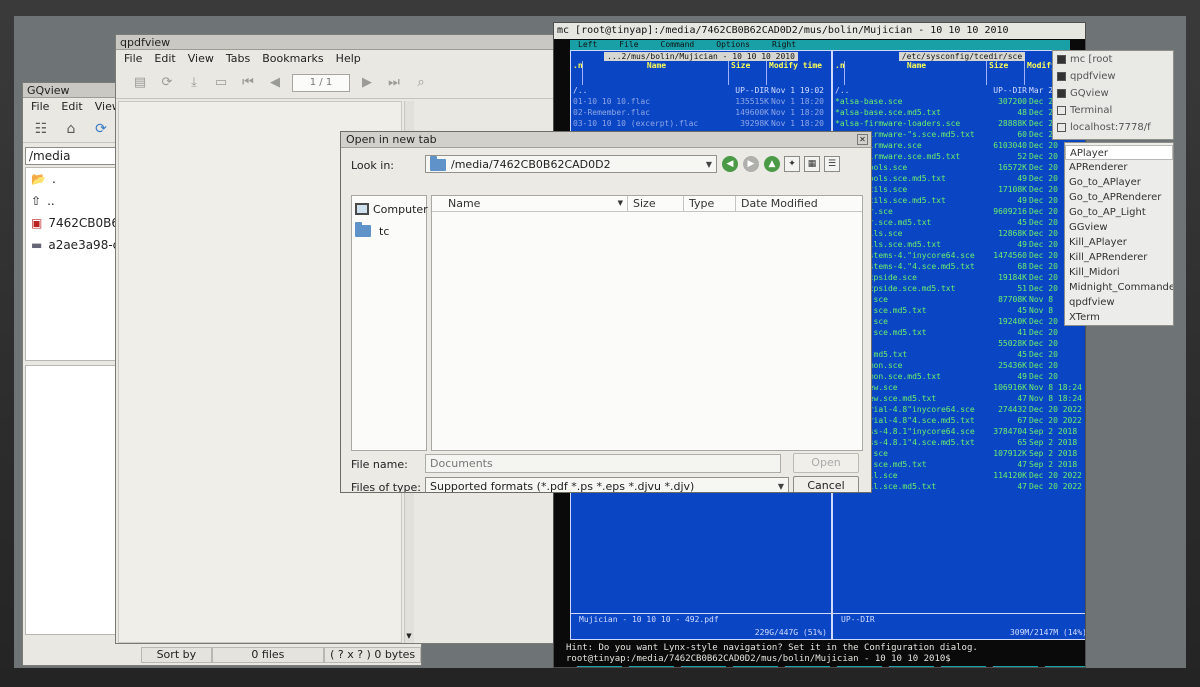  I want to click on cell-time: Dec 20, so click(1043, 376).